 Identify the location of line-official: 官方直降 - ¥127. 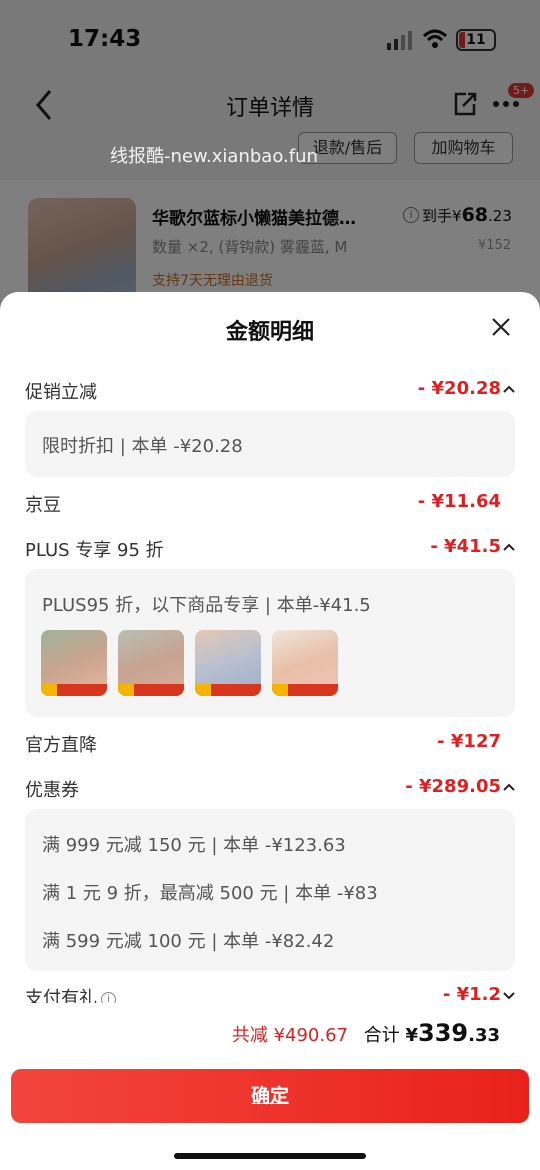
(270, 744).